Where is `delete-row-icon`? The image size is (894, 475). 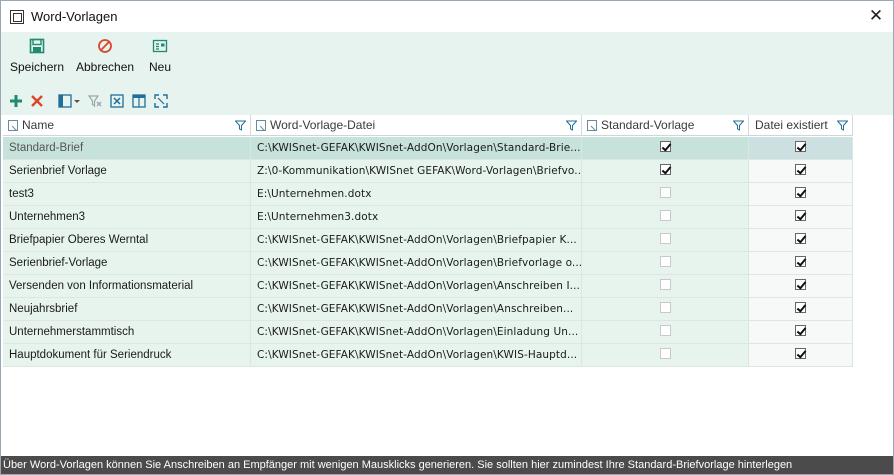
delete-row-icon is located at coordinates (37, 101).